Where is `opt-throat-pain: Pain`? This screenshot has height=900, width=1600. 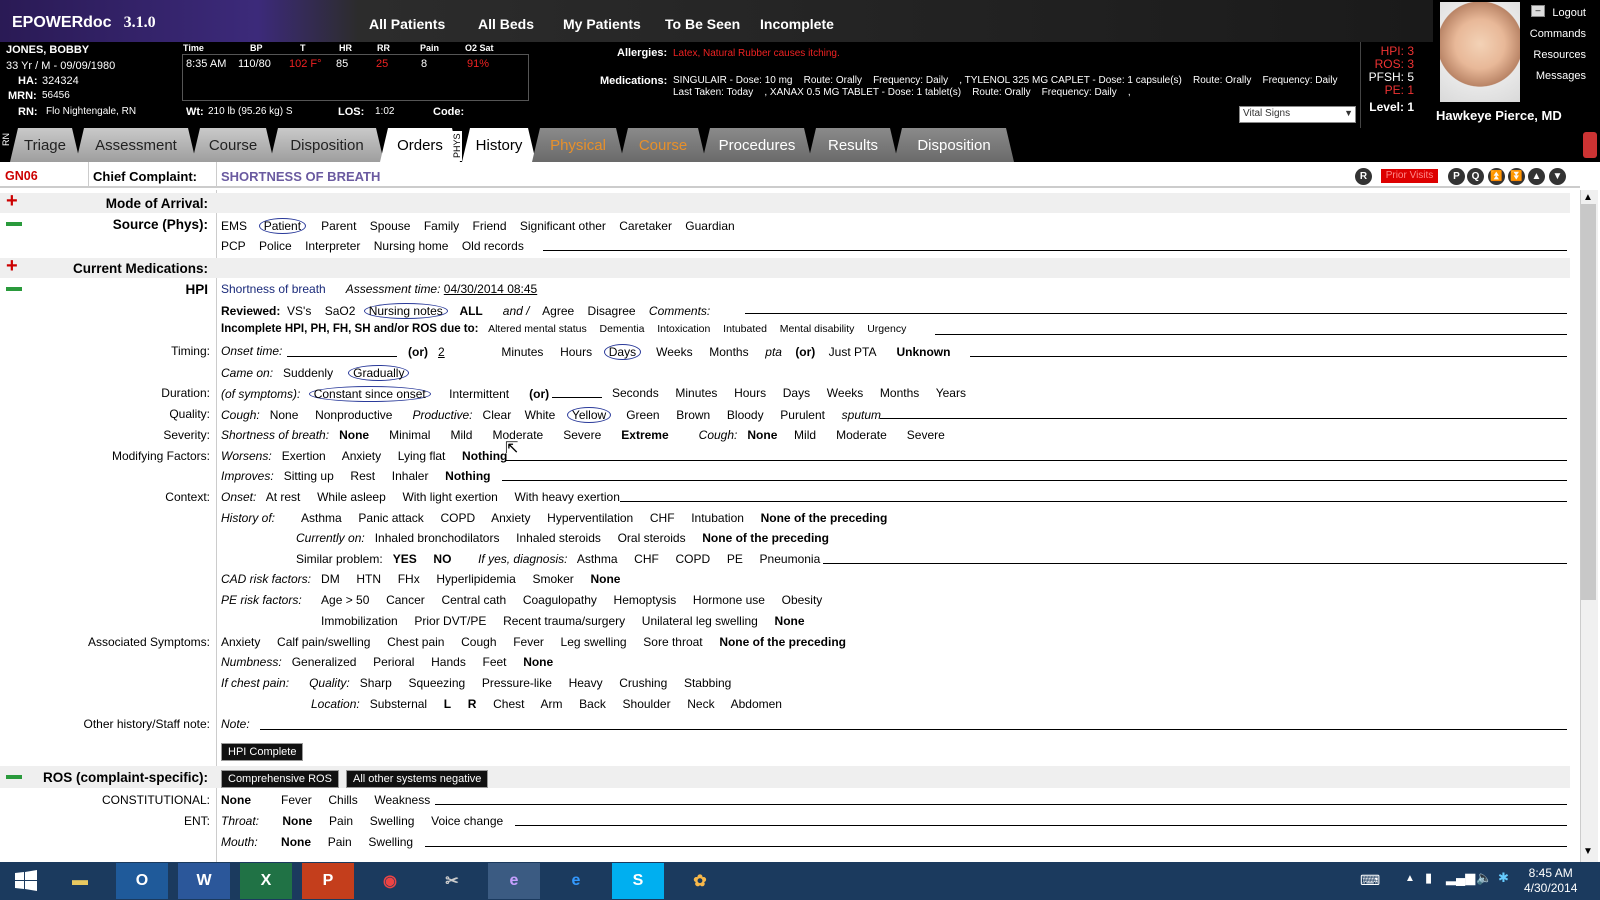
opt-throat-pain: Pain is located at coordinates (341, 821).